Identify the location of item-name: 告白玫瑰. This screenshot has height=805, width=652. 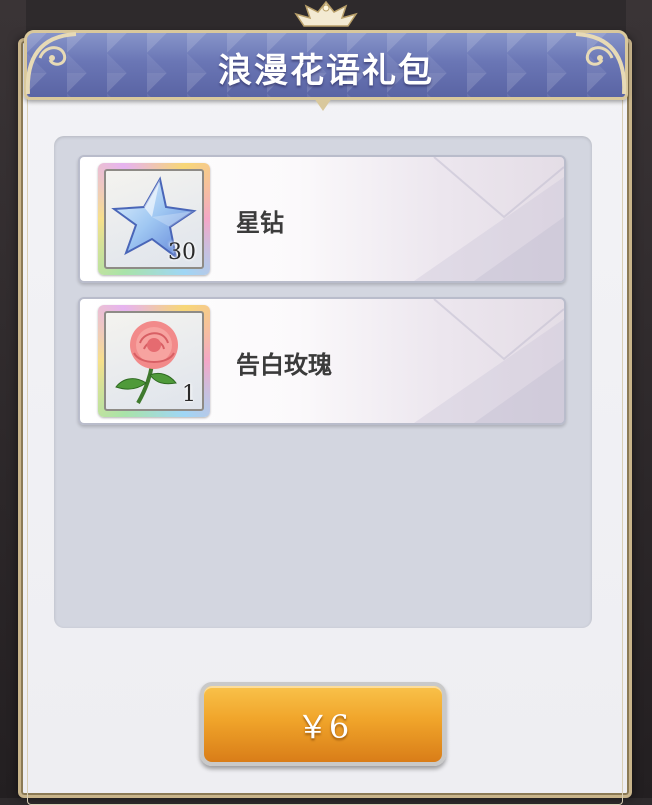
(284, 365).